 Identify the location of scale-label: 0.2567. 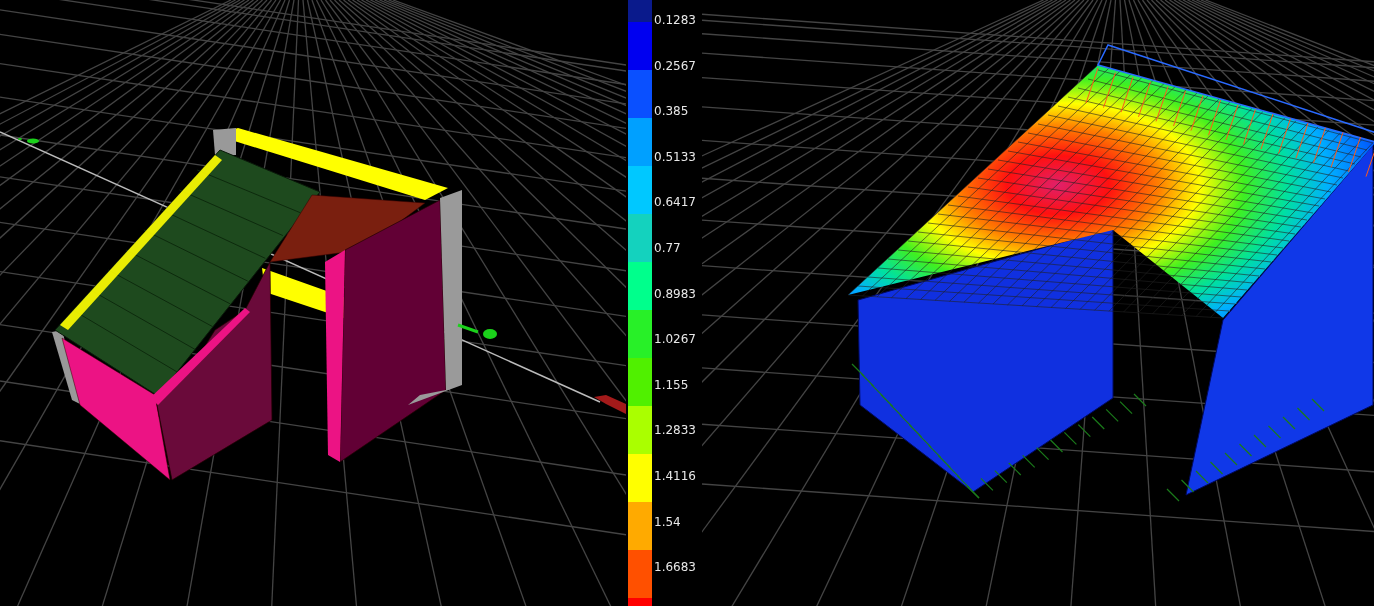
(675, 66).